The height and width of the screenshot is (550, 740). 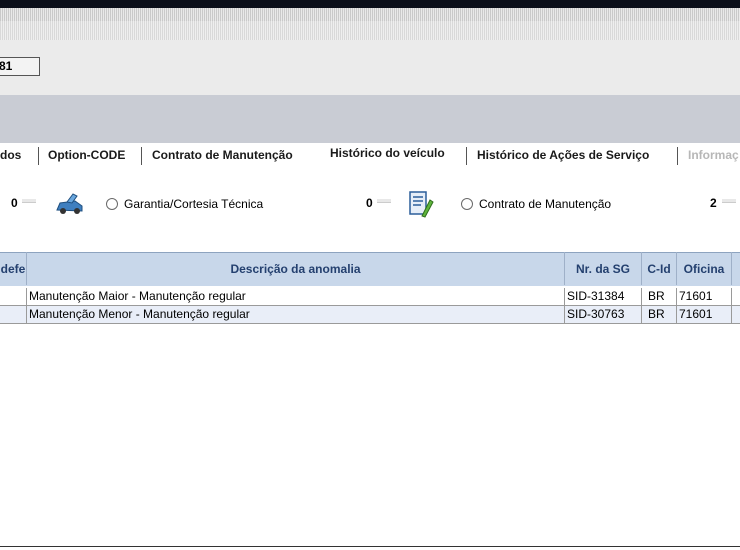 I want to click on cell-nr-sg: SID-30763, so click(x=603, y=314).